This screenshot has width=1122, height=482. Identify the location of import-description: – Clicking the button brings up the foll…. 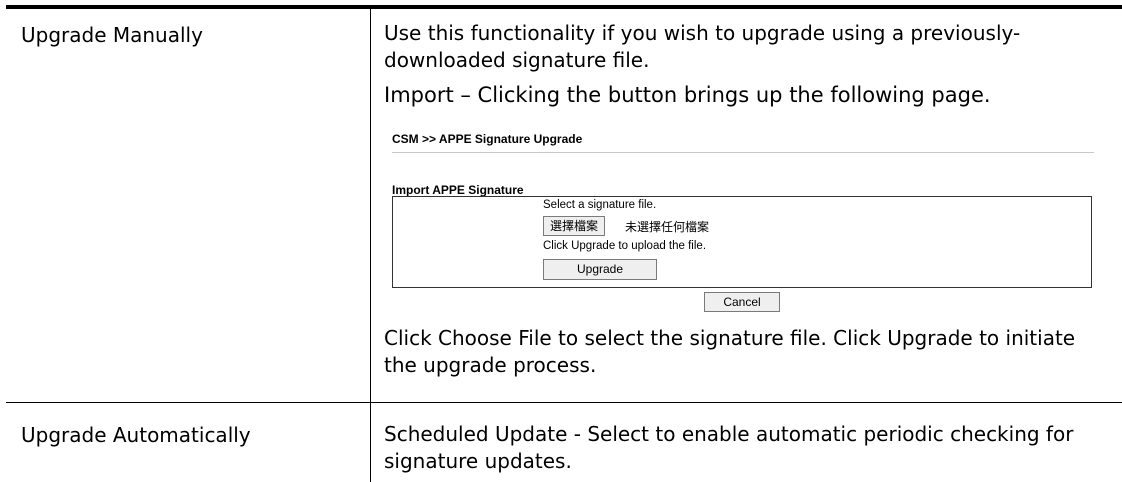
(722, 95).